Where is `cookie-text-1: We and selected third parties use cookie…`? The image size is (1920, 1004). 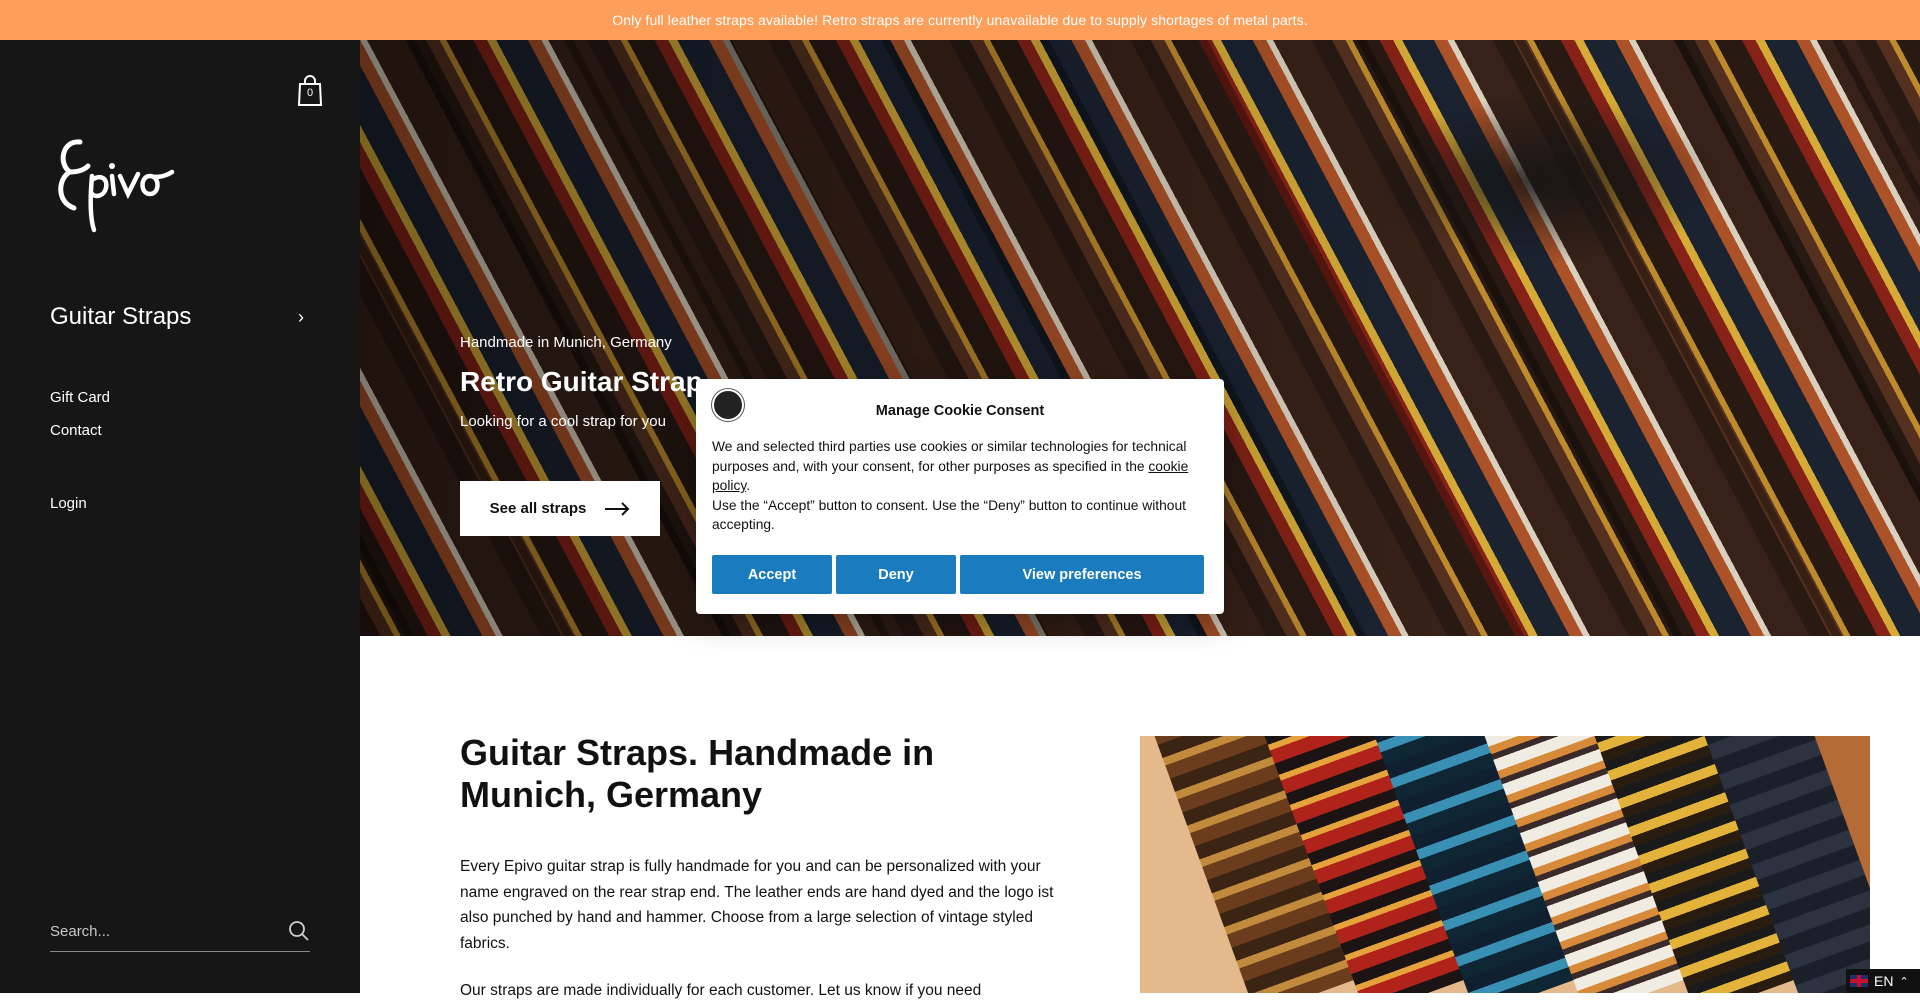
cookie-text-1: We and selected third parties use cookie… is located at coordinates (949, 456).